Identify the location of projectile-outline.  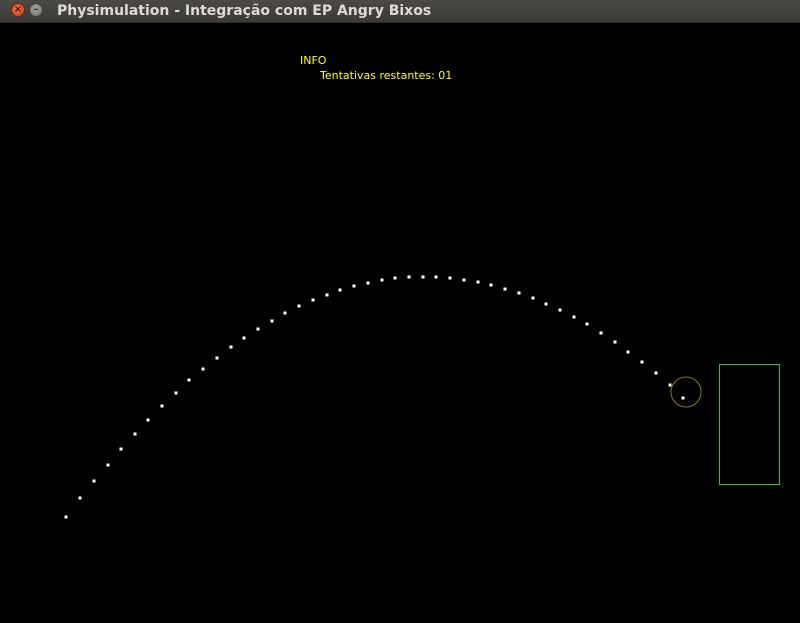
(686, 392).